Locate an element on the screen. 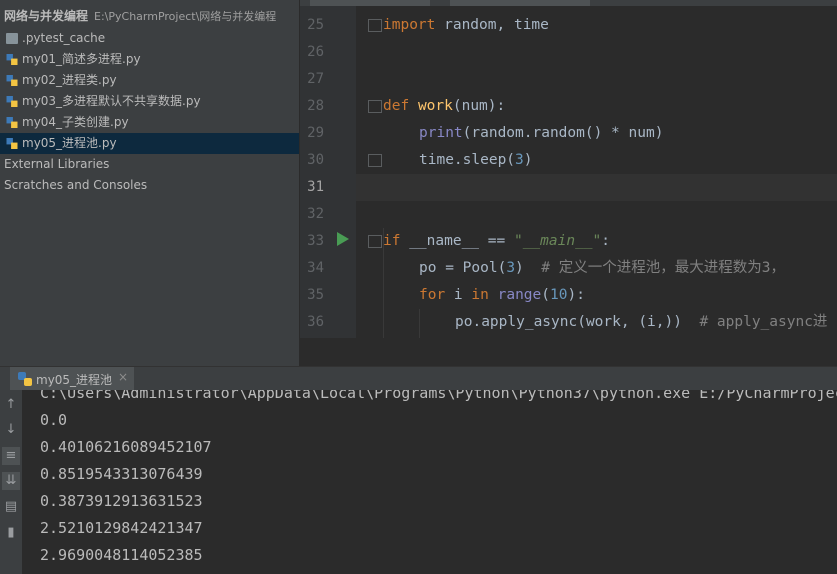 This screenshot has width=837, height=574. line-number: 30 is located at coordinates (315, 160).